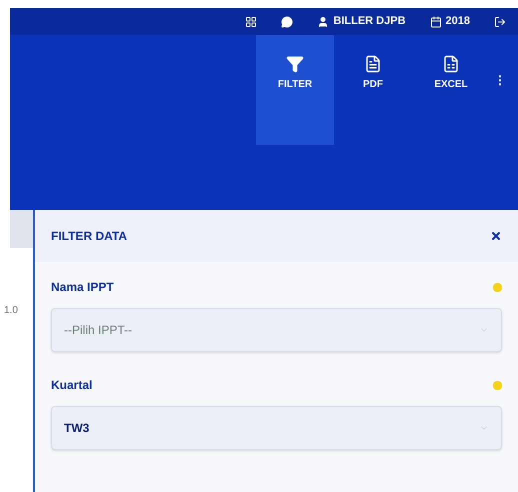  I want to click on document-icon, so click(373, 64).